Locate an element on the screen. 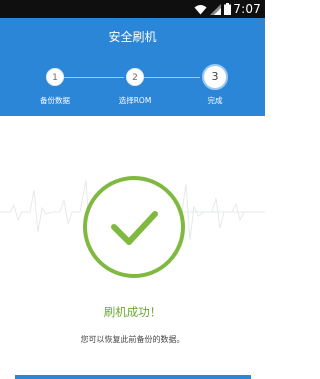 This screenshot has width=320, height=379. status-time: 7:07 is located at coordinates (247, 9).